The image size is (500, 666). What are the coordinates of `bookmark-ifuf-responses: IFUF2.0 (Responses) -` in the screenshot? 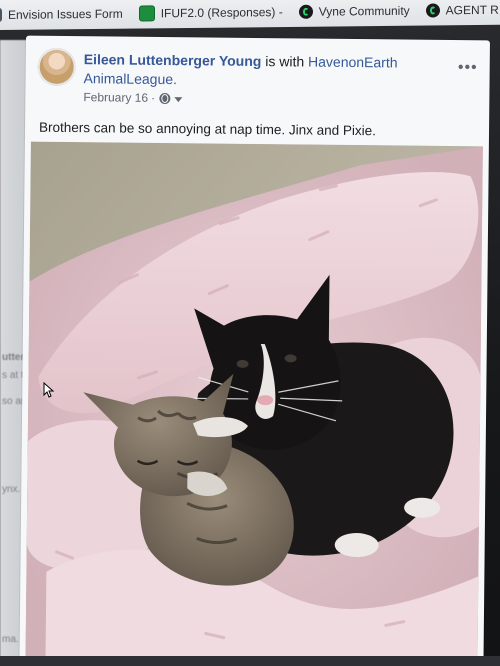 It's located at (210, 13).